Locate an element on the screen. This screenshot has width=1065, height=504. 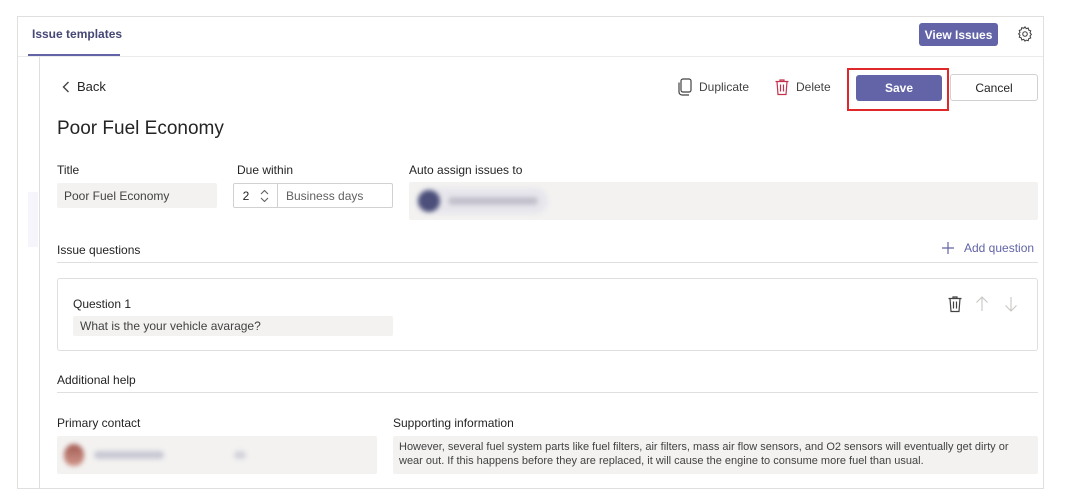
primary-contact-field is located at coordinates (217, 455).